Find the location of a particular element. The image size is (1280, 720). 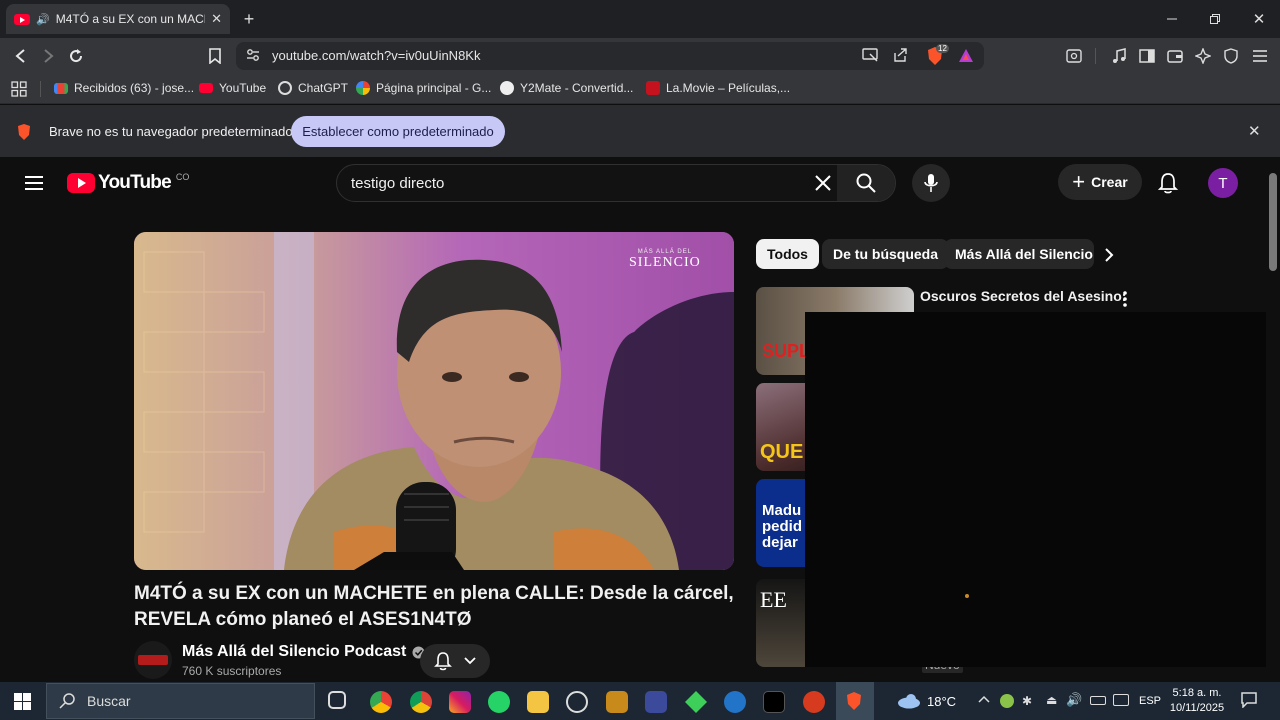

network-icon is located at coordinates (1121, 700).